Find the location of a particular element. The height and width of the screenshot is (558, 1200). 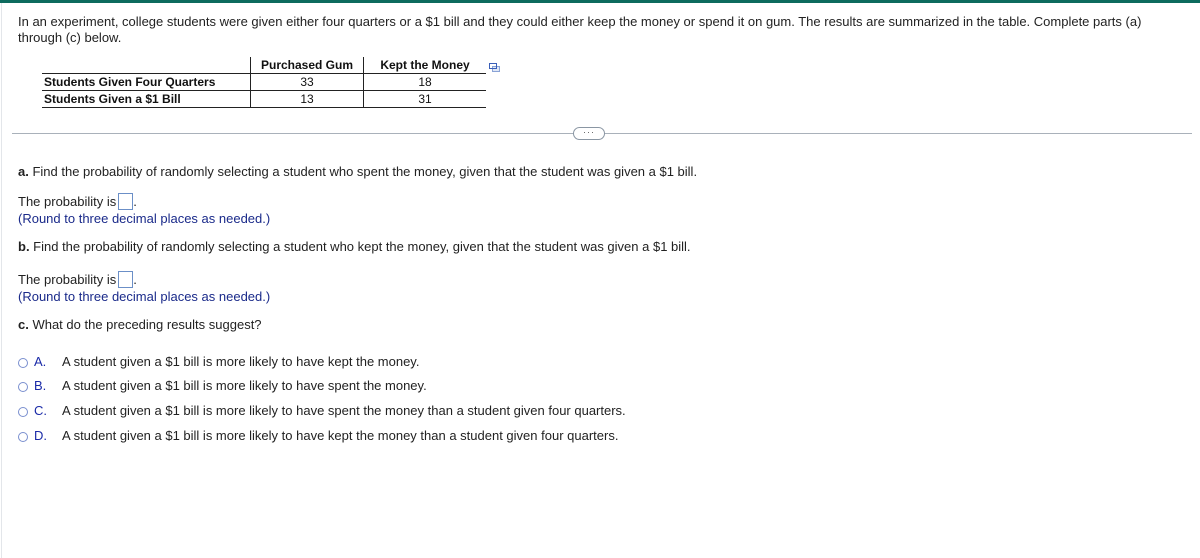

table-row: Students Given a $1 Bill 13 31 is located at coordinates (264, 99).